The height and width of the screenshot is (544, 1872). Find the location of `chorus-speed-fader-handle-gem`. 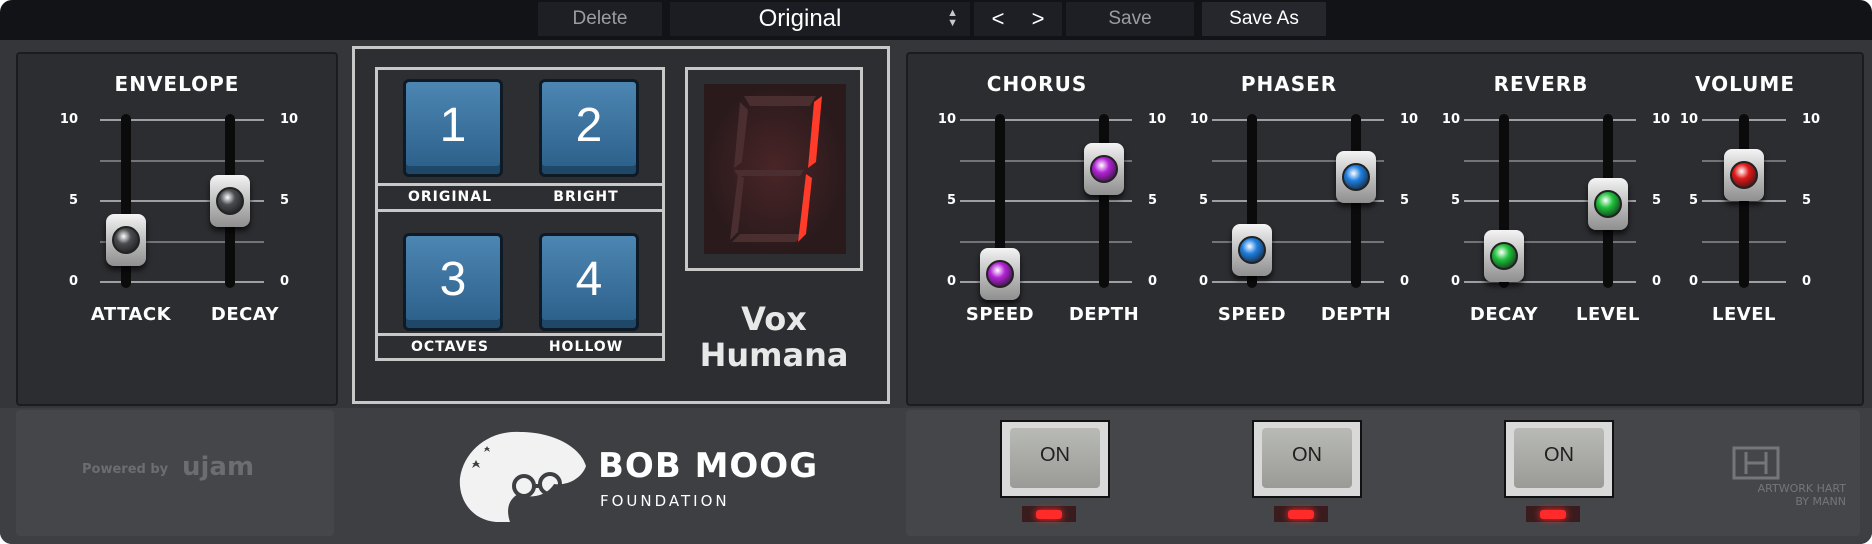

chorus-speed-fader-handle-gem is located at coordinates (1000, 273).